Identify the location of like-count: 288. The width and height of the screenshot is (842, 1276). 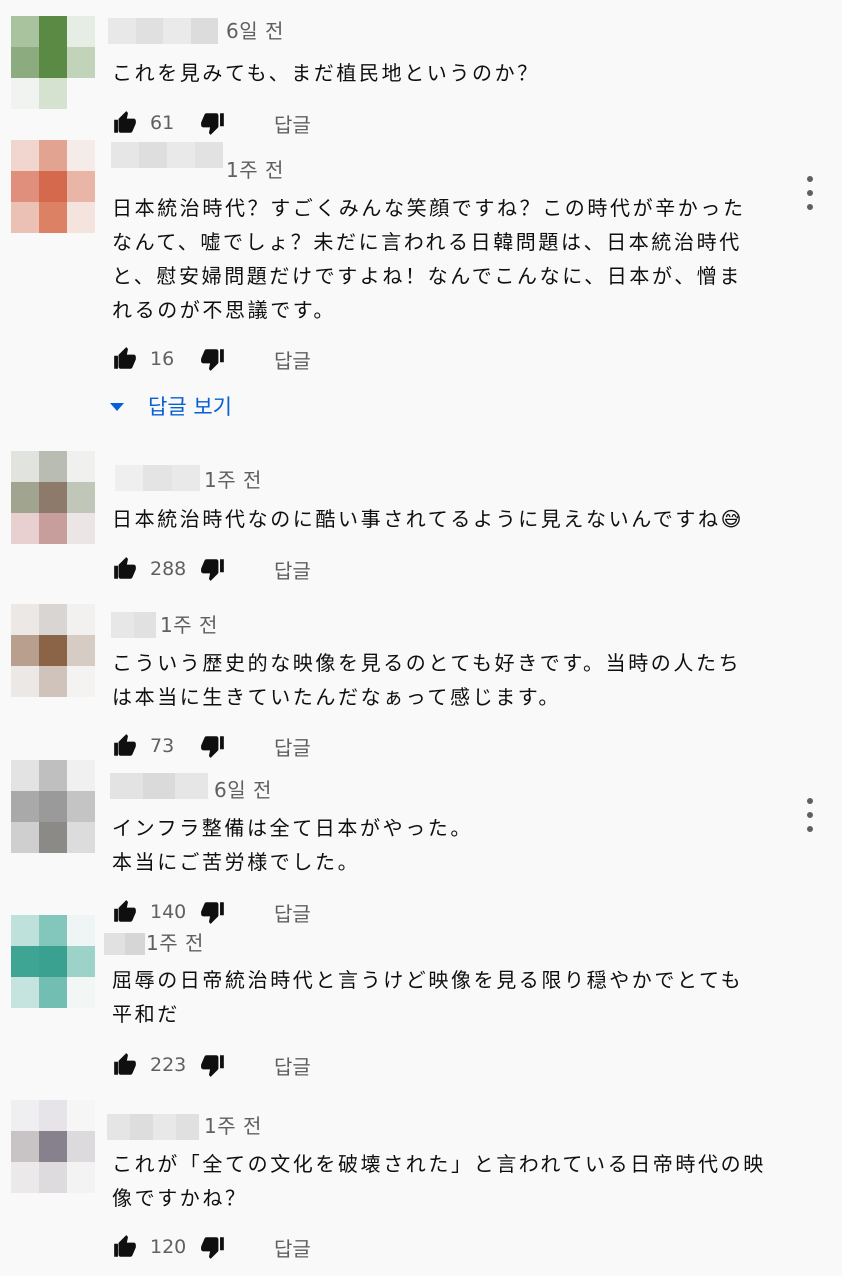
(168, 569).